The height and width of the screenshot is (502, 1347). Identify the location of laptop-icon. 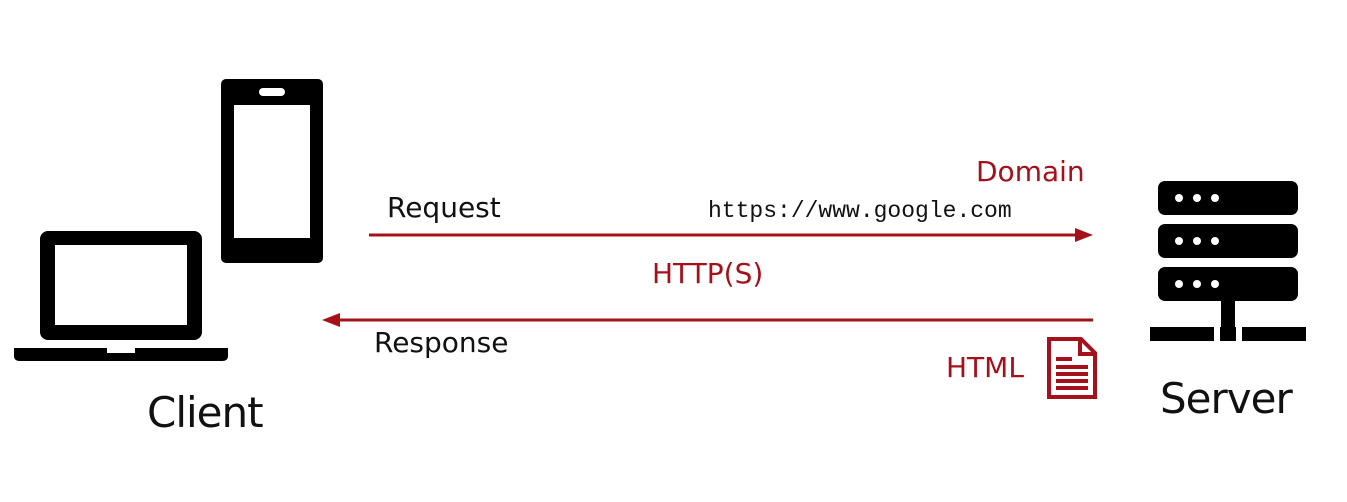
(121, 296).